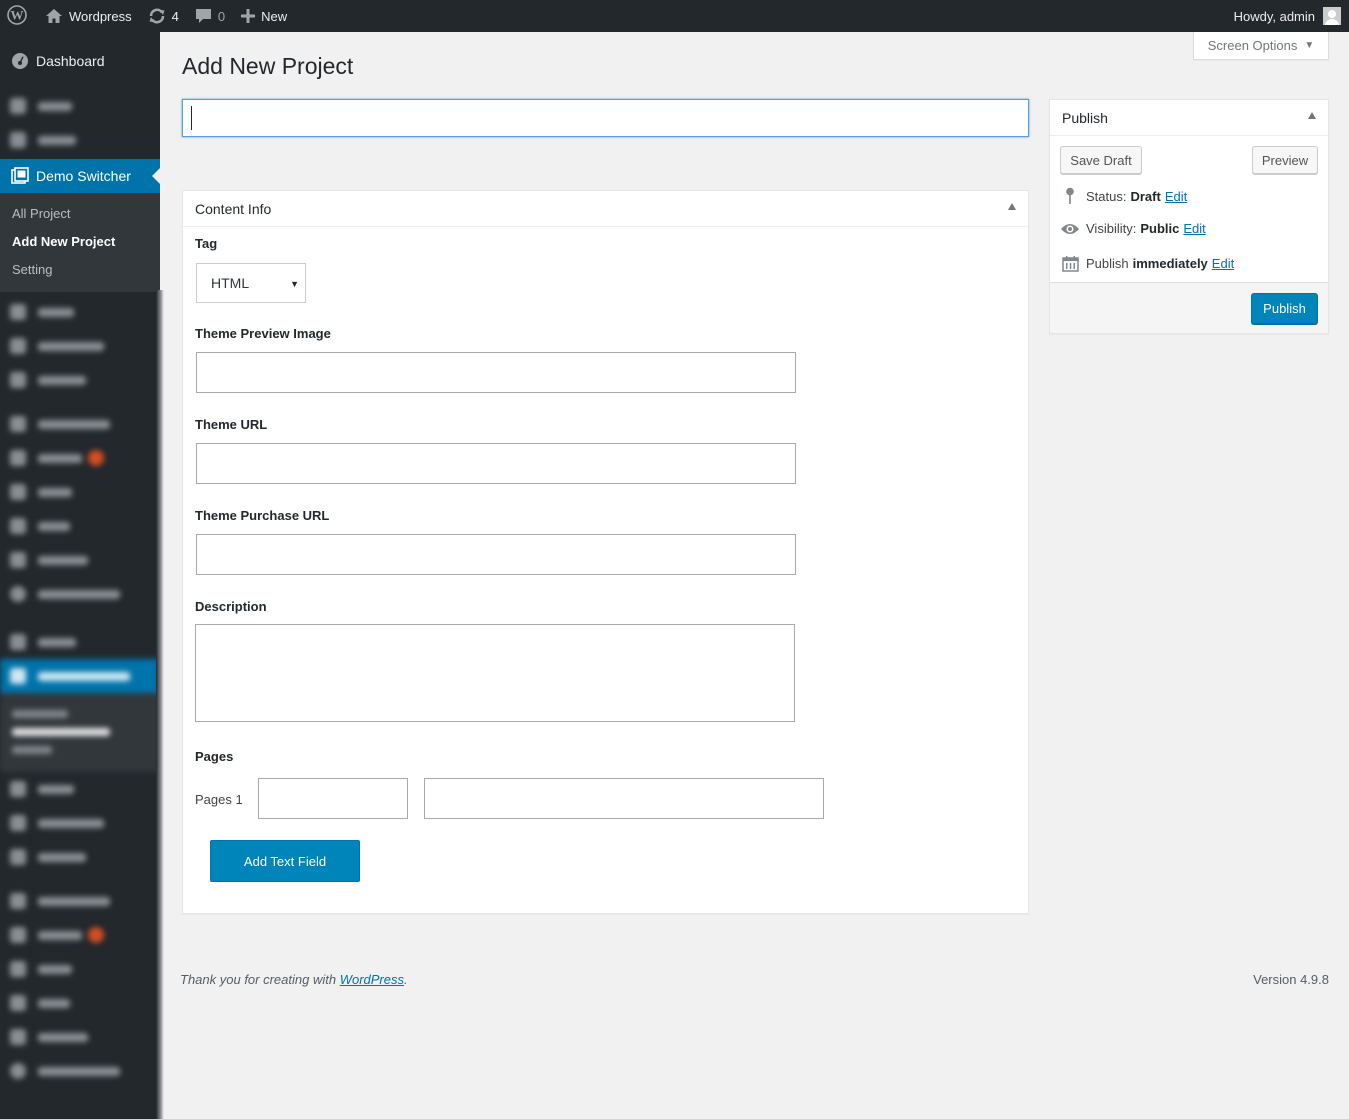 The image size is (1349, 1119). What do you see at coordinates (191, 118) in the screenshot?
I see `text-caret` at bounding box center [191, 118].